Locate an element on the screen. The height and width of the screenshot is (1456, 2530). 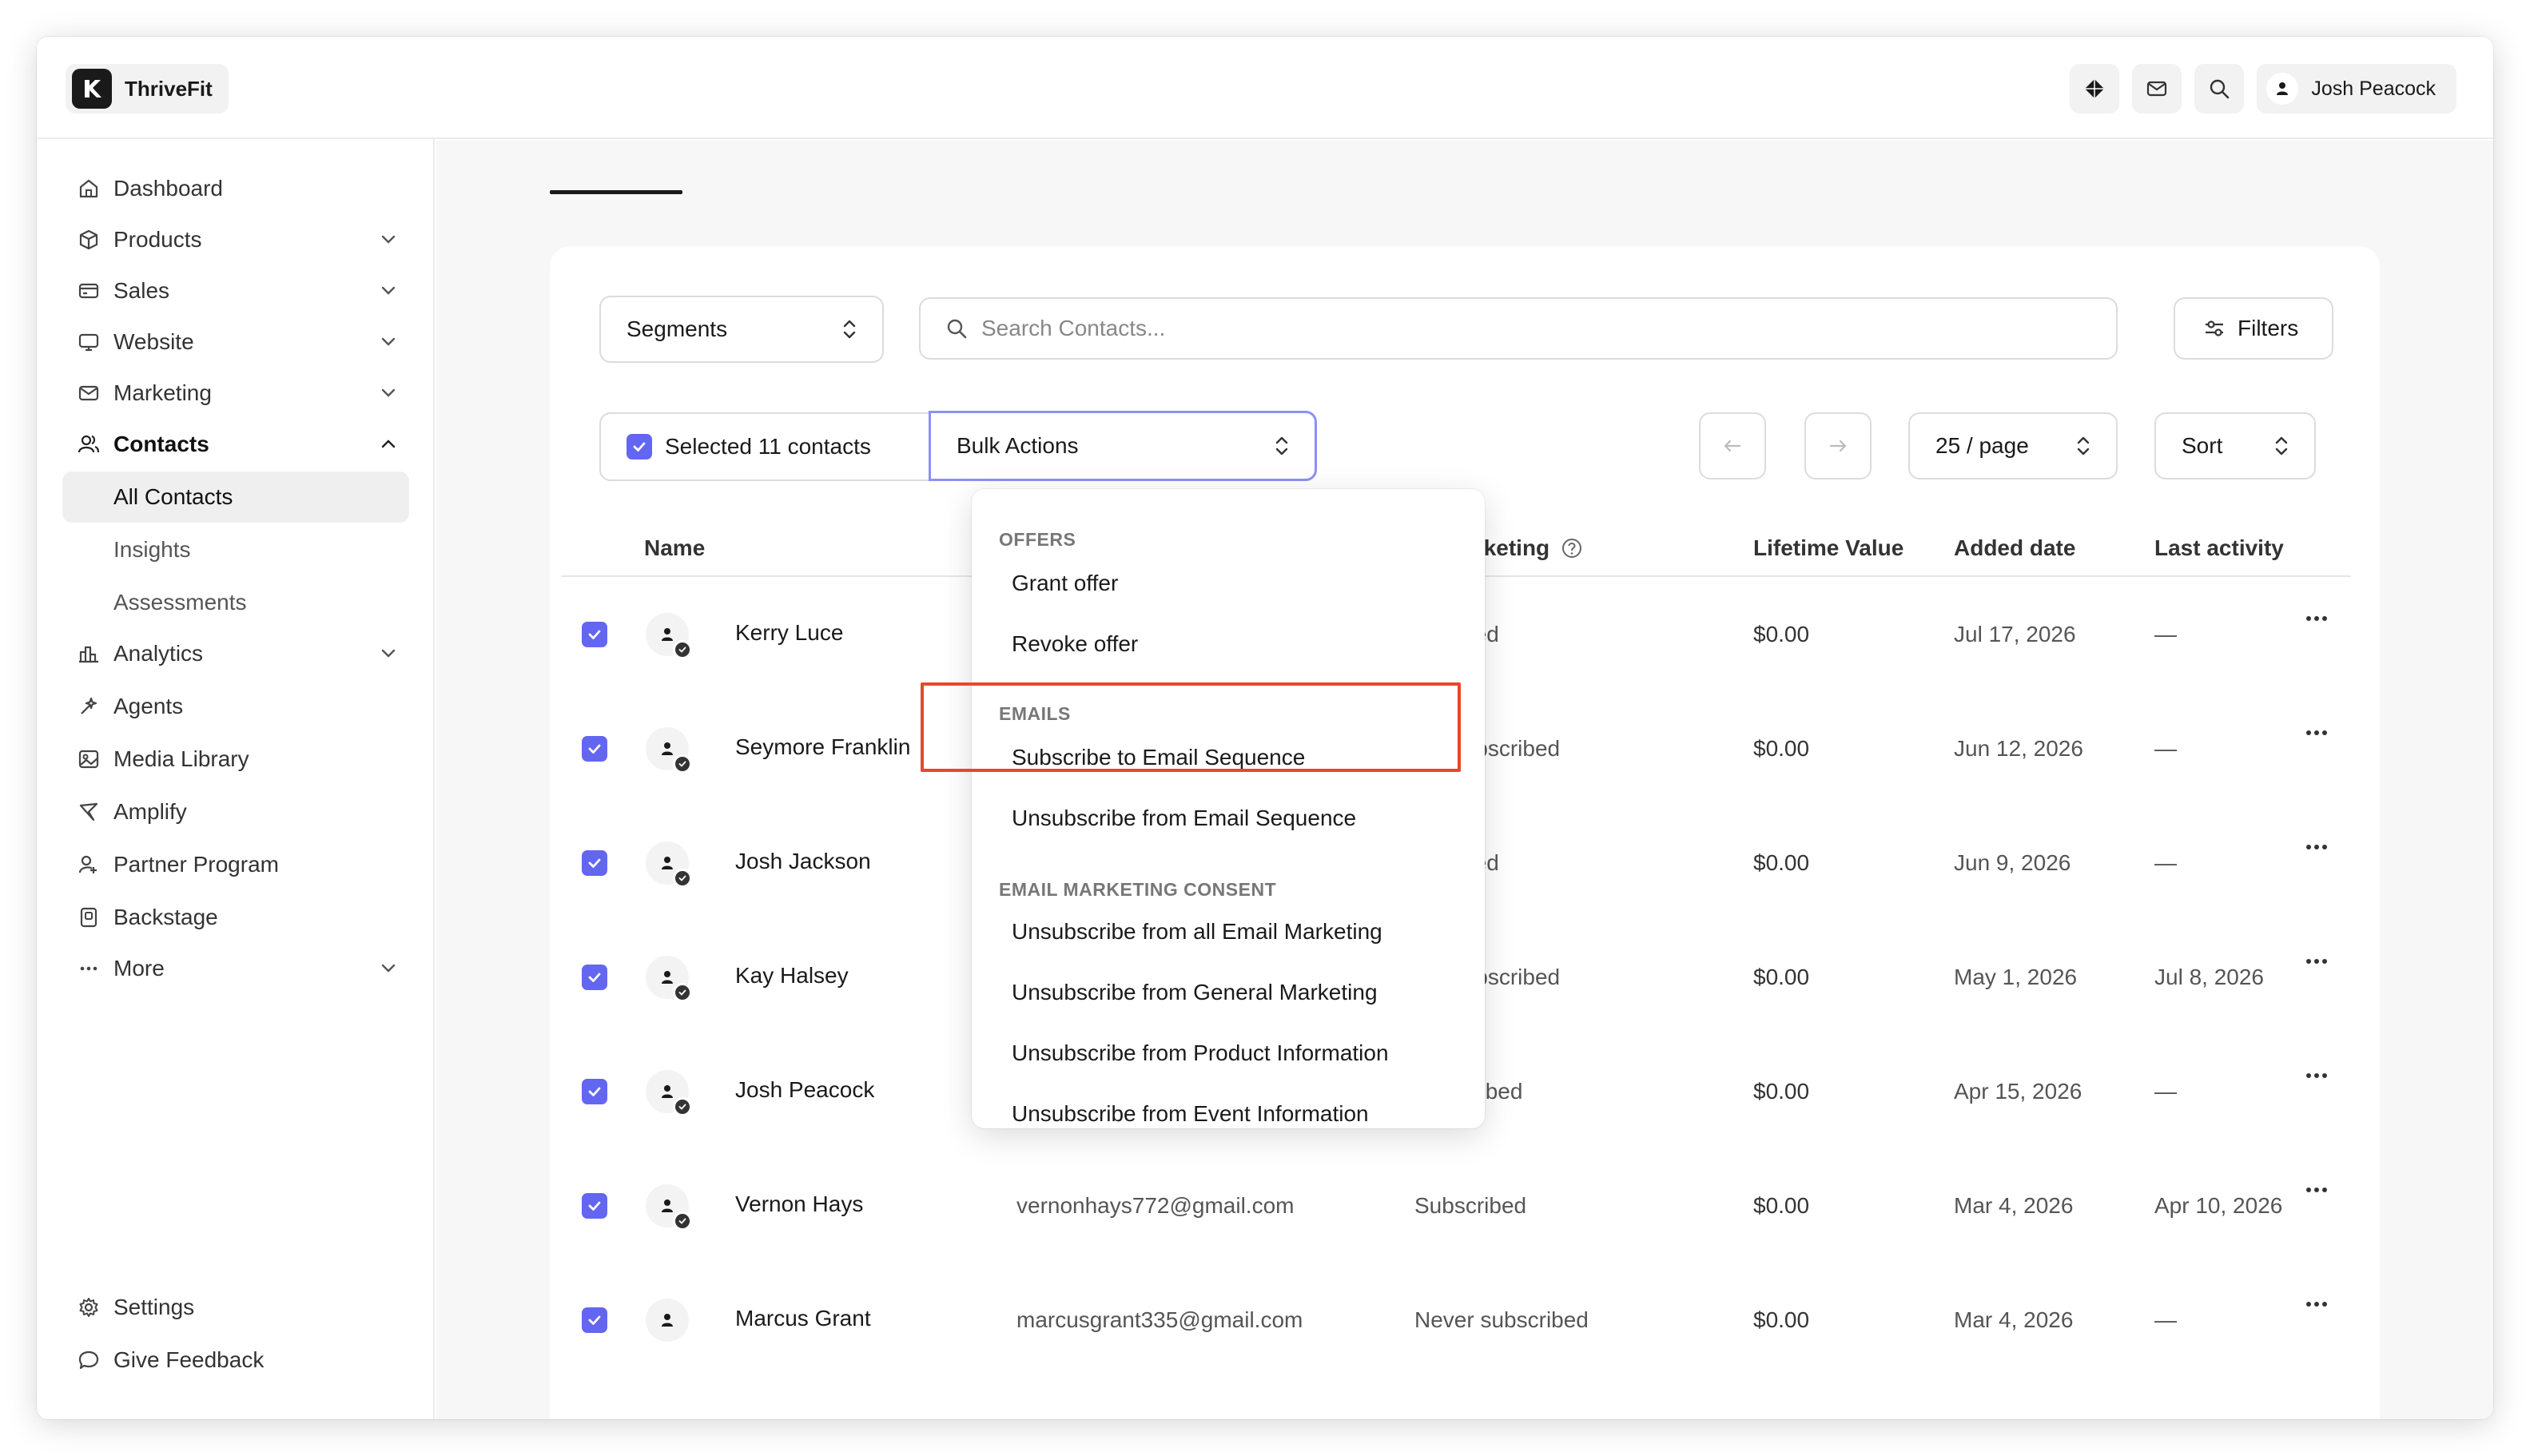
brand-switcher: ThriveFit is located at coordinates (147, 88).